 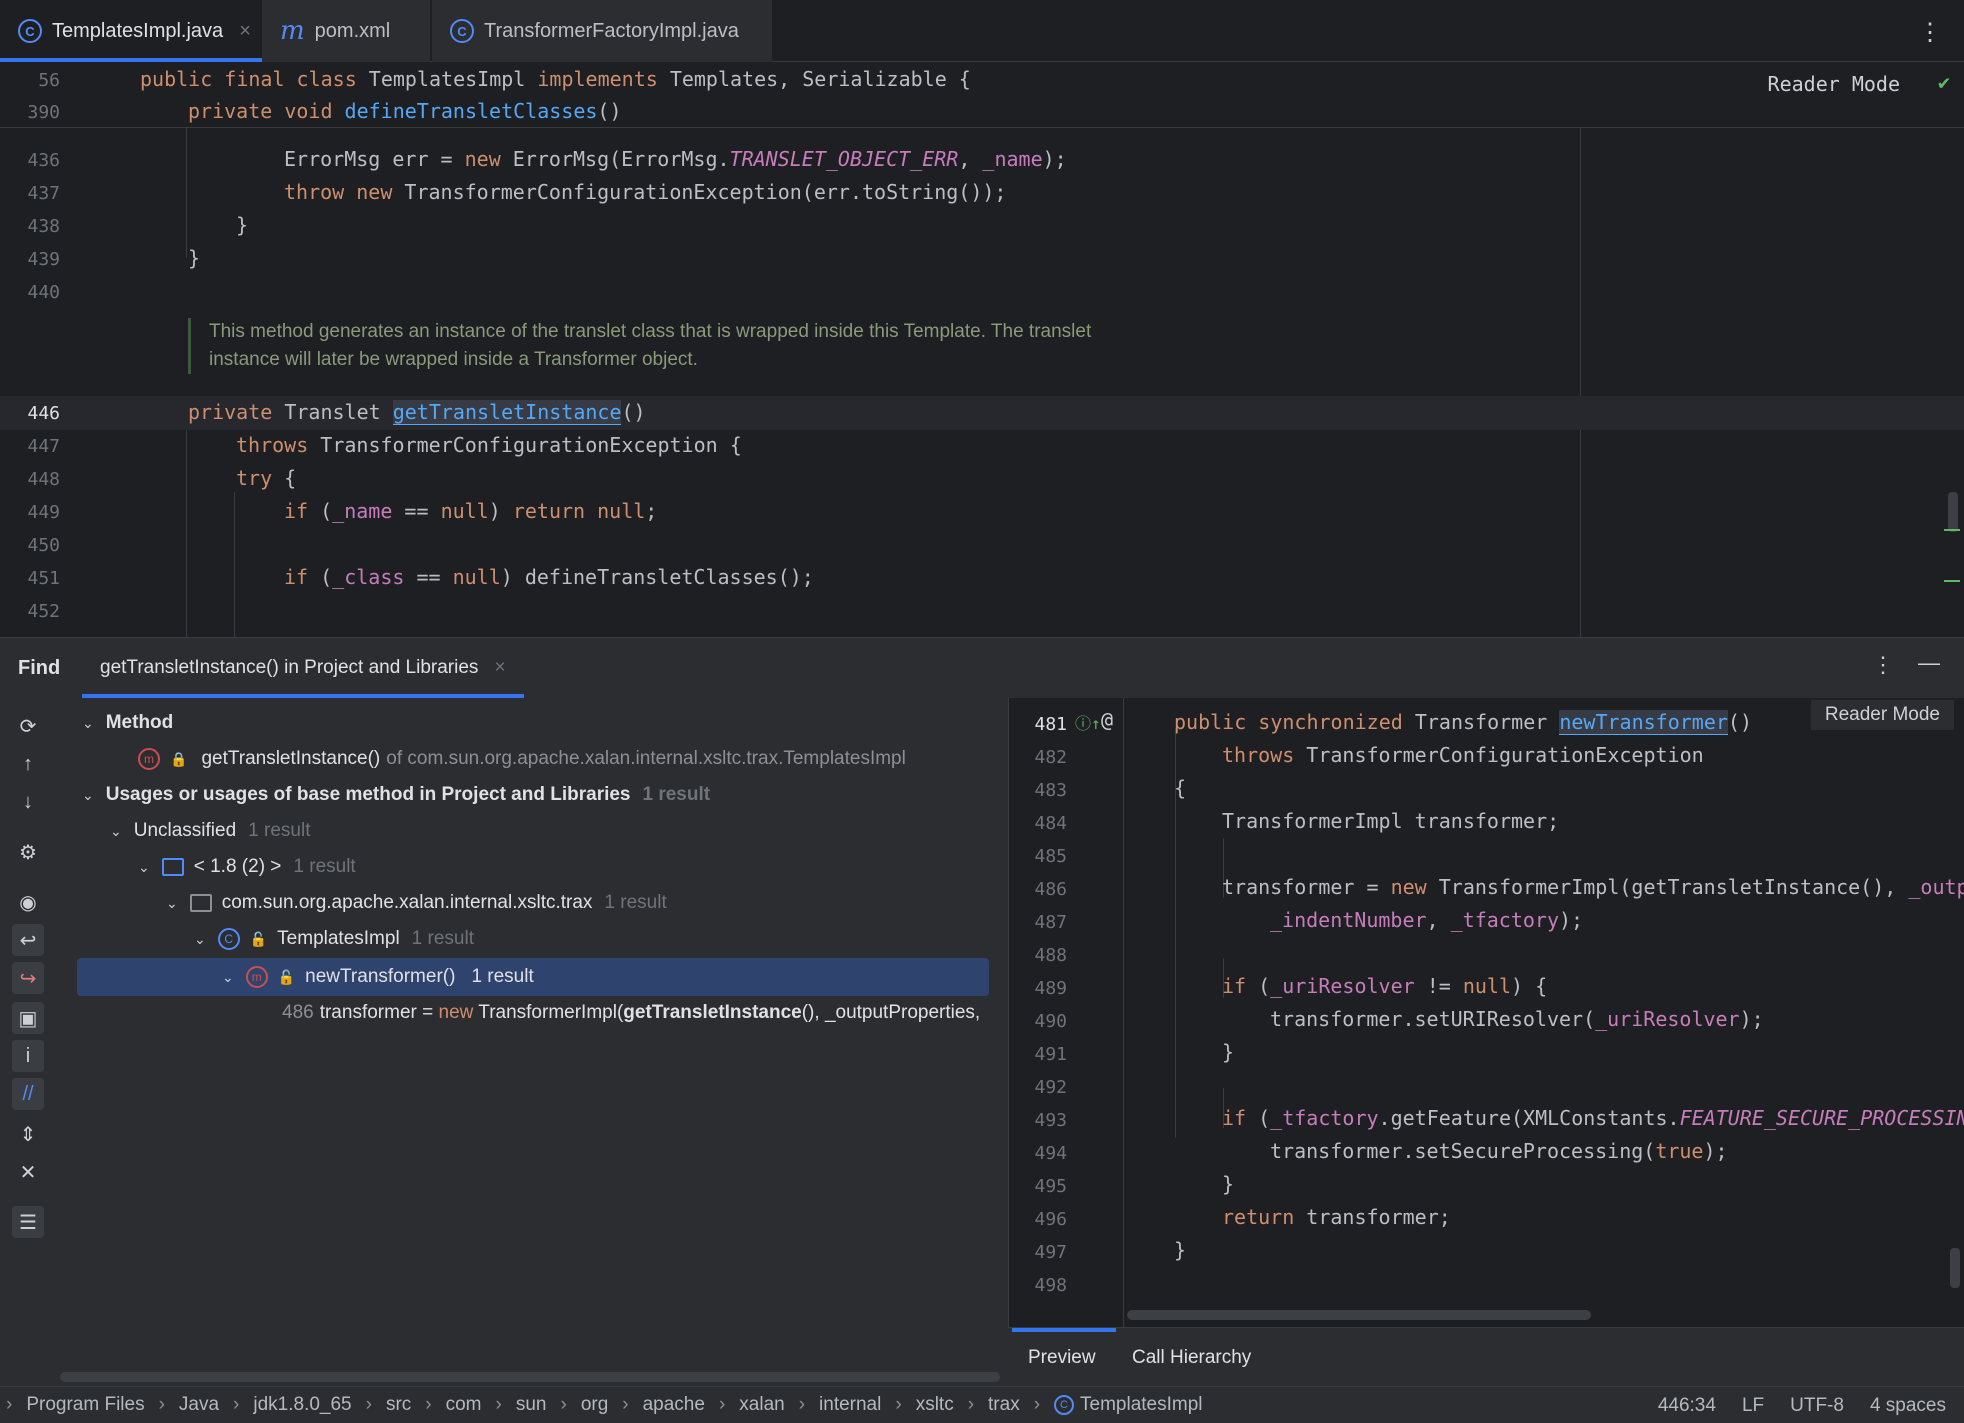 I want to click on line-number: 491, so click(x=1050, y=1054).